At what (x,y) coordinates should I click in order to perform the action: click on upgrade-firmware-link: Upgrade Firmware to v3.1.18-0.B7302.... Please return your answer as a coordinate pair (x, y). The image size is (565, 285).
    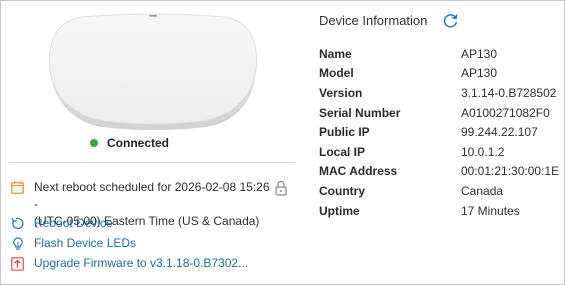
    Looking at the image, I should click on (141, 263).